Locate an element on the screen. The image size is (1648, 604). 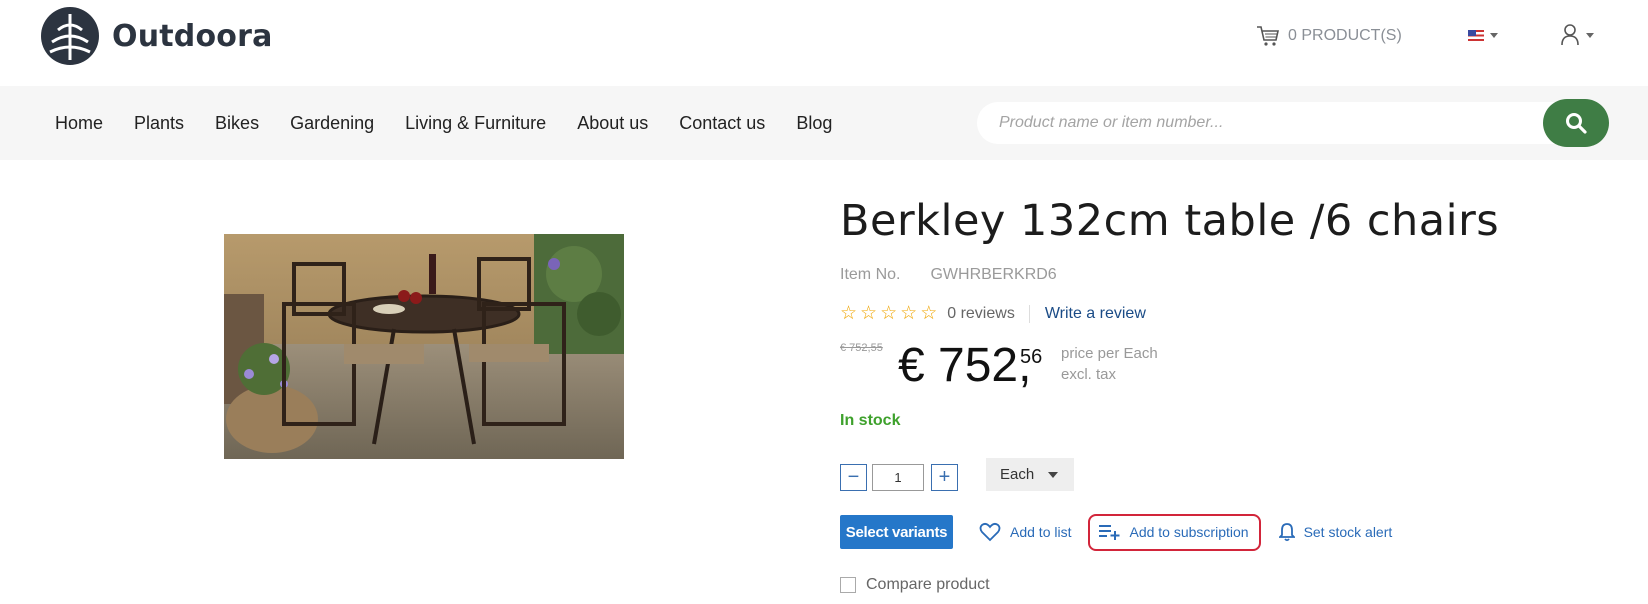
nav-item-contact-us: Contact us is located at coordinates (722, 123).